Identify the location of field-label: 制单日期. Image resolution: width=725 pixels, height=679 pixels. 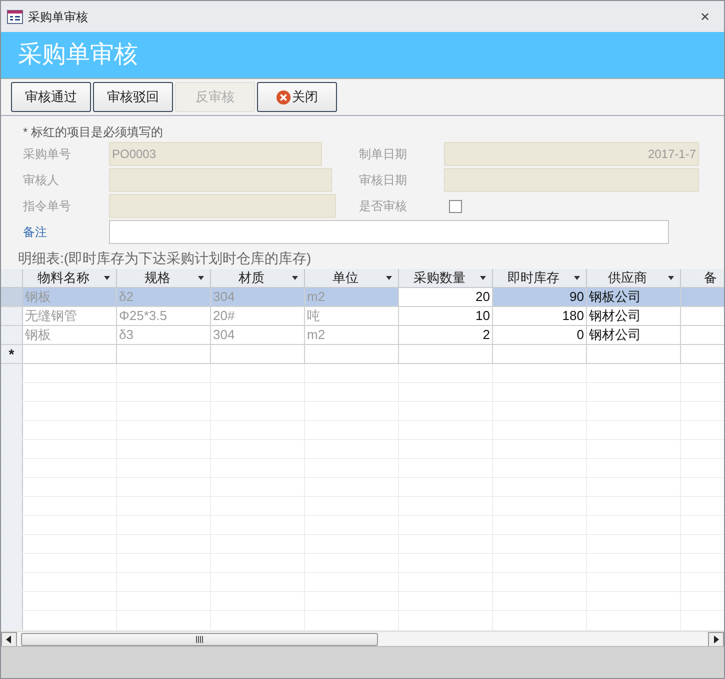
(383, 154).